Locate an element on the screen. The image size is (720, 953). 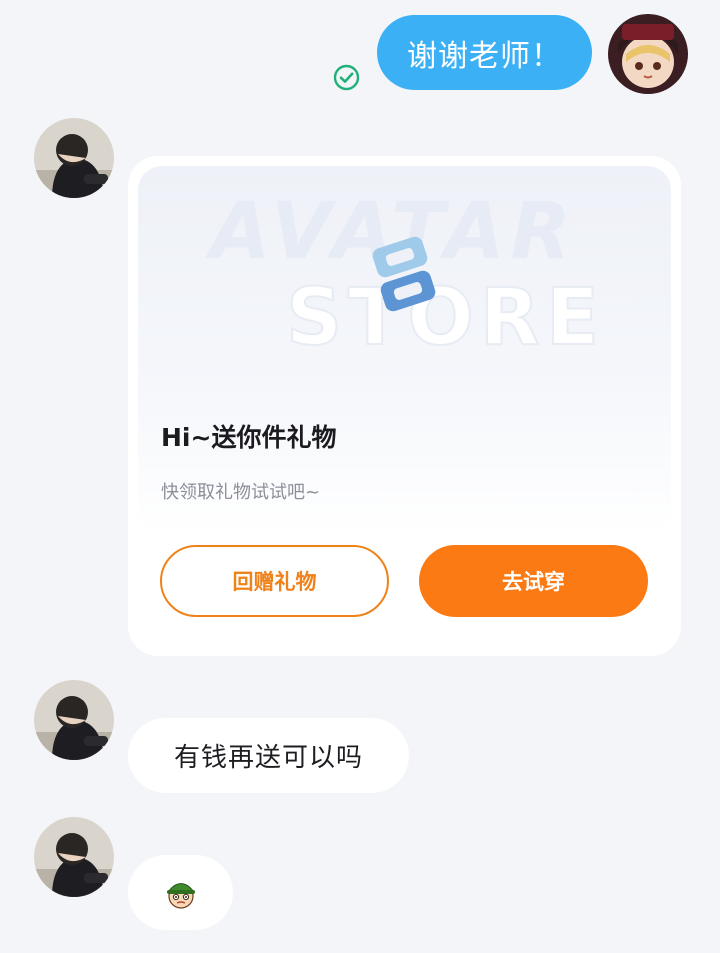
incoming-message-bubble: 有钱再送可以吗 is located at coordinates (268, 755).